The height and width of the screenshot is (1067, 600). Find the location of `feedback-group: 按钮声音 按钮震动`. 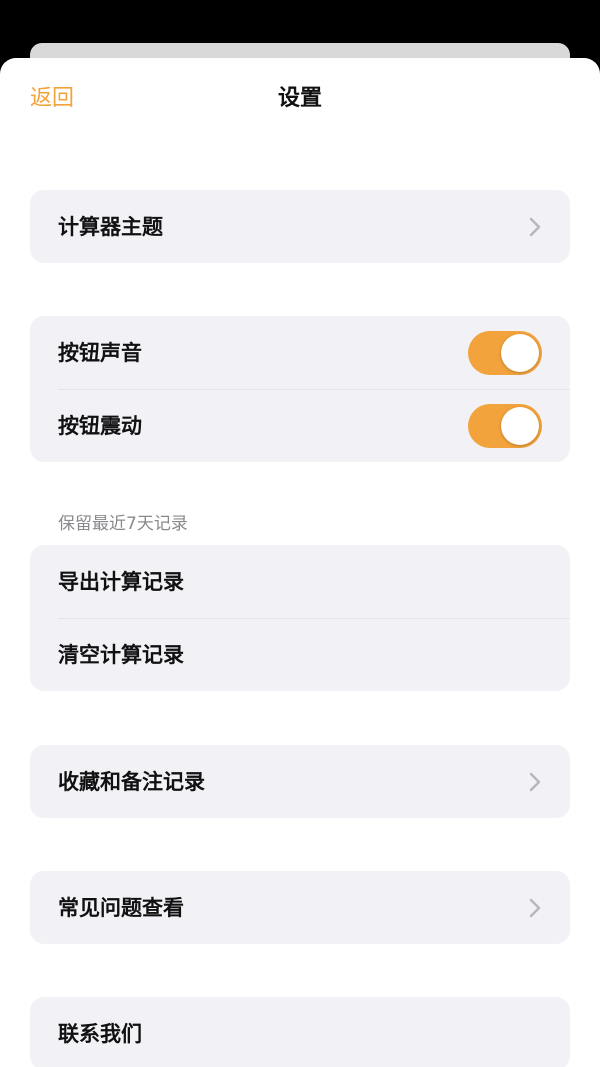

feedback-group: 按钮声音 按钮震动 is located at coordinates (300, 389).